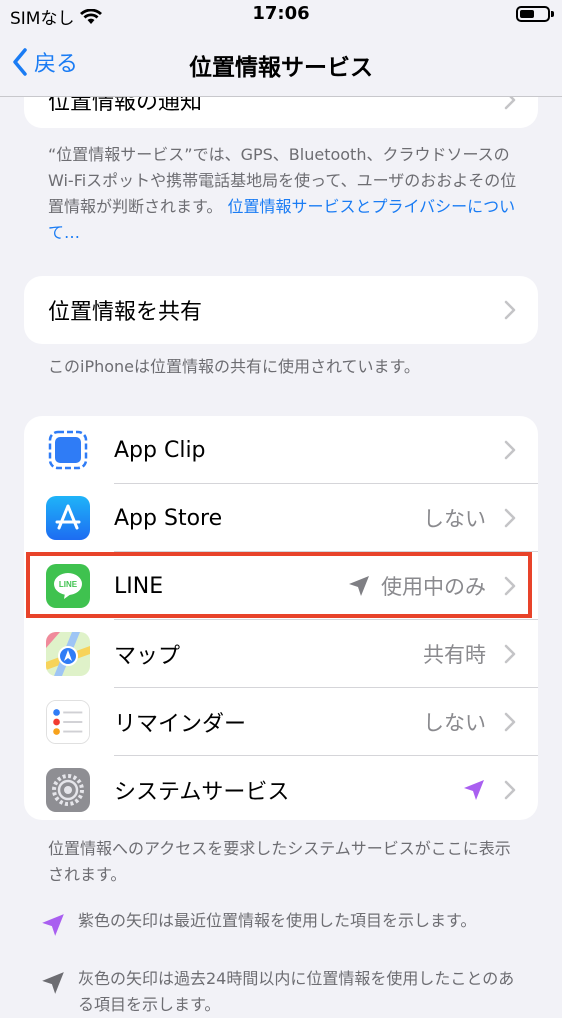 Image resolution: width=562 pixels, height=1018 pixels. I want to click on legend-text: 灰色の矢印は過去24時間以内に位置情報を使用したことのある項目を示します。, so click(296, 991).